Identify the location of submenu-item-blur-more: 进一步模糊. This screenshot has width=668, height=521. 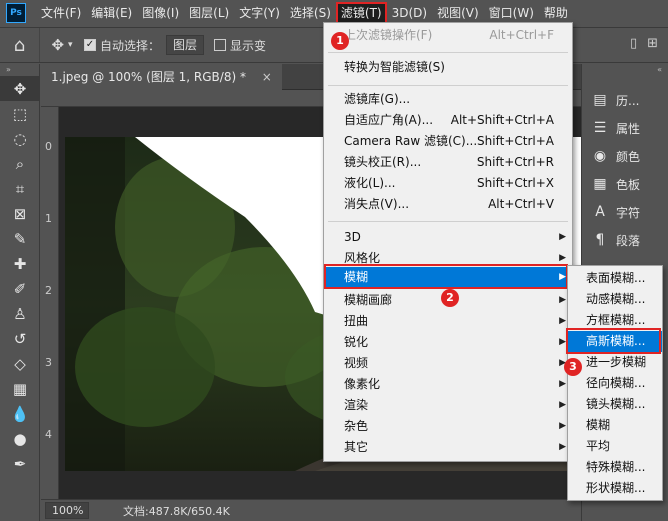
(615, 362).